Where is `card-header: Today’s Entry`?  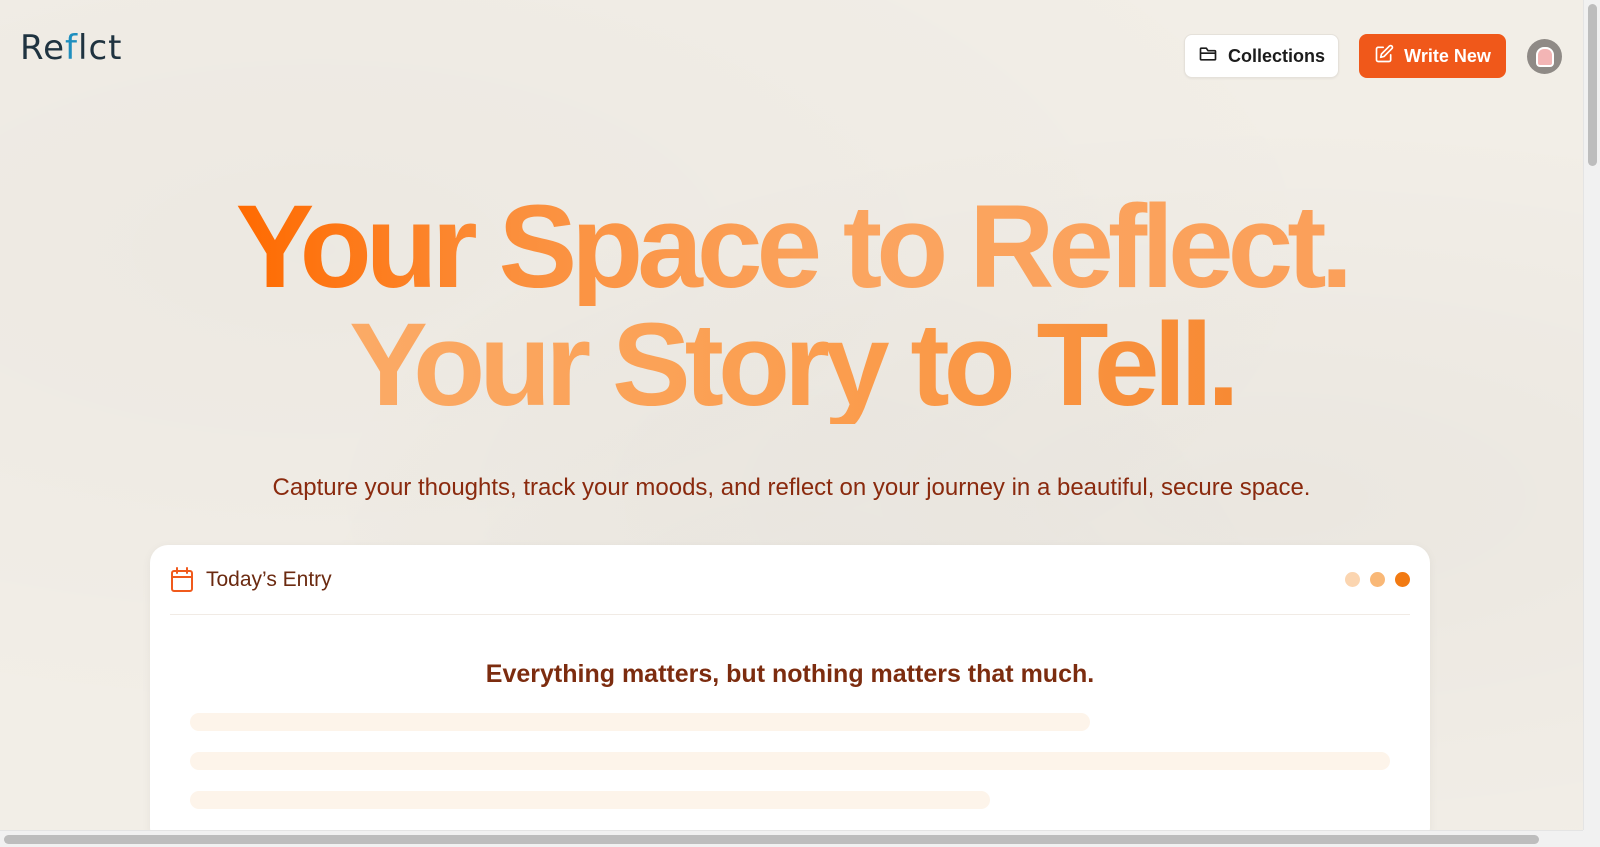
card-header: Today’s Entry is located at coordinates (790, 591).